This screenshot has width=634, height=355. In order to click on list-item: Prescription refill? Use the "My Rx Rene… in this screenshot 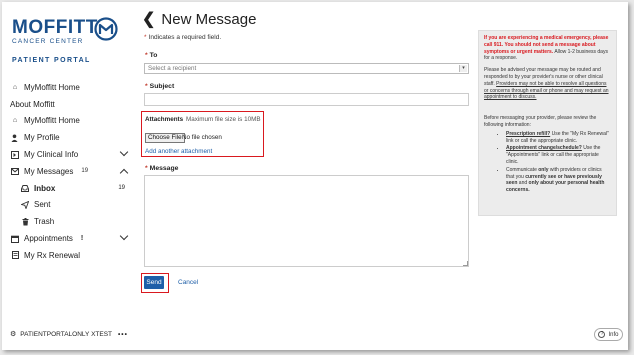, I will do `click(558, 138)`.